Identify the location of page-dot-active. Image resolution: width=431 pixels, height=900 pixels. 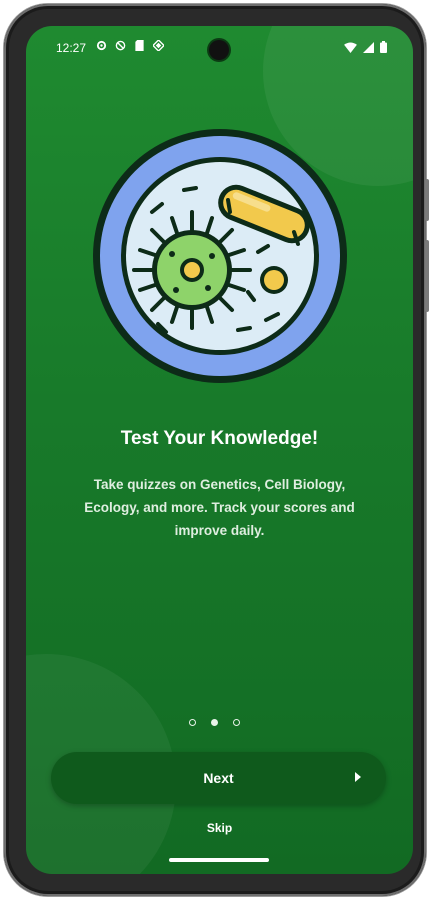
(214, 722).